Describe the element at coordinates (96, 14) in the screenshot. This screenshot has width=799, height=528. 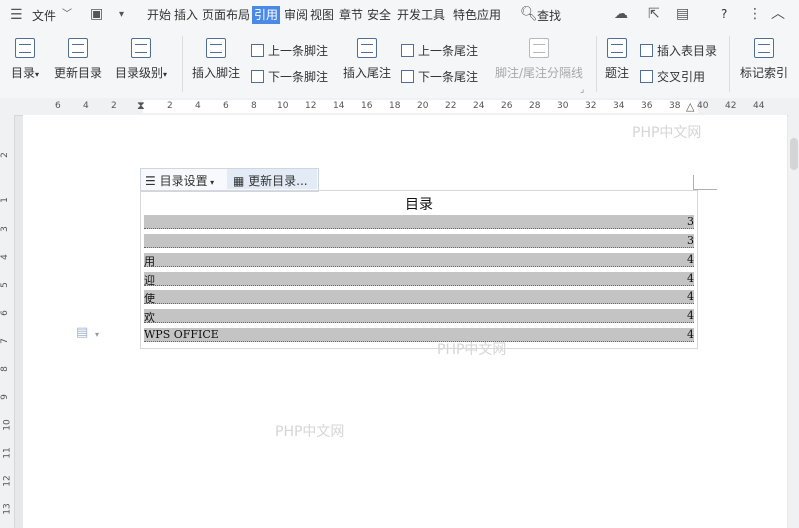
I see `save-icon: ▣` at that location.